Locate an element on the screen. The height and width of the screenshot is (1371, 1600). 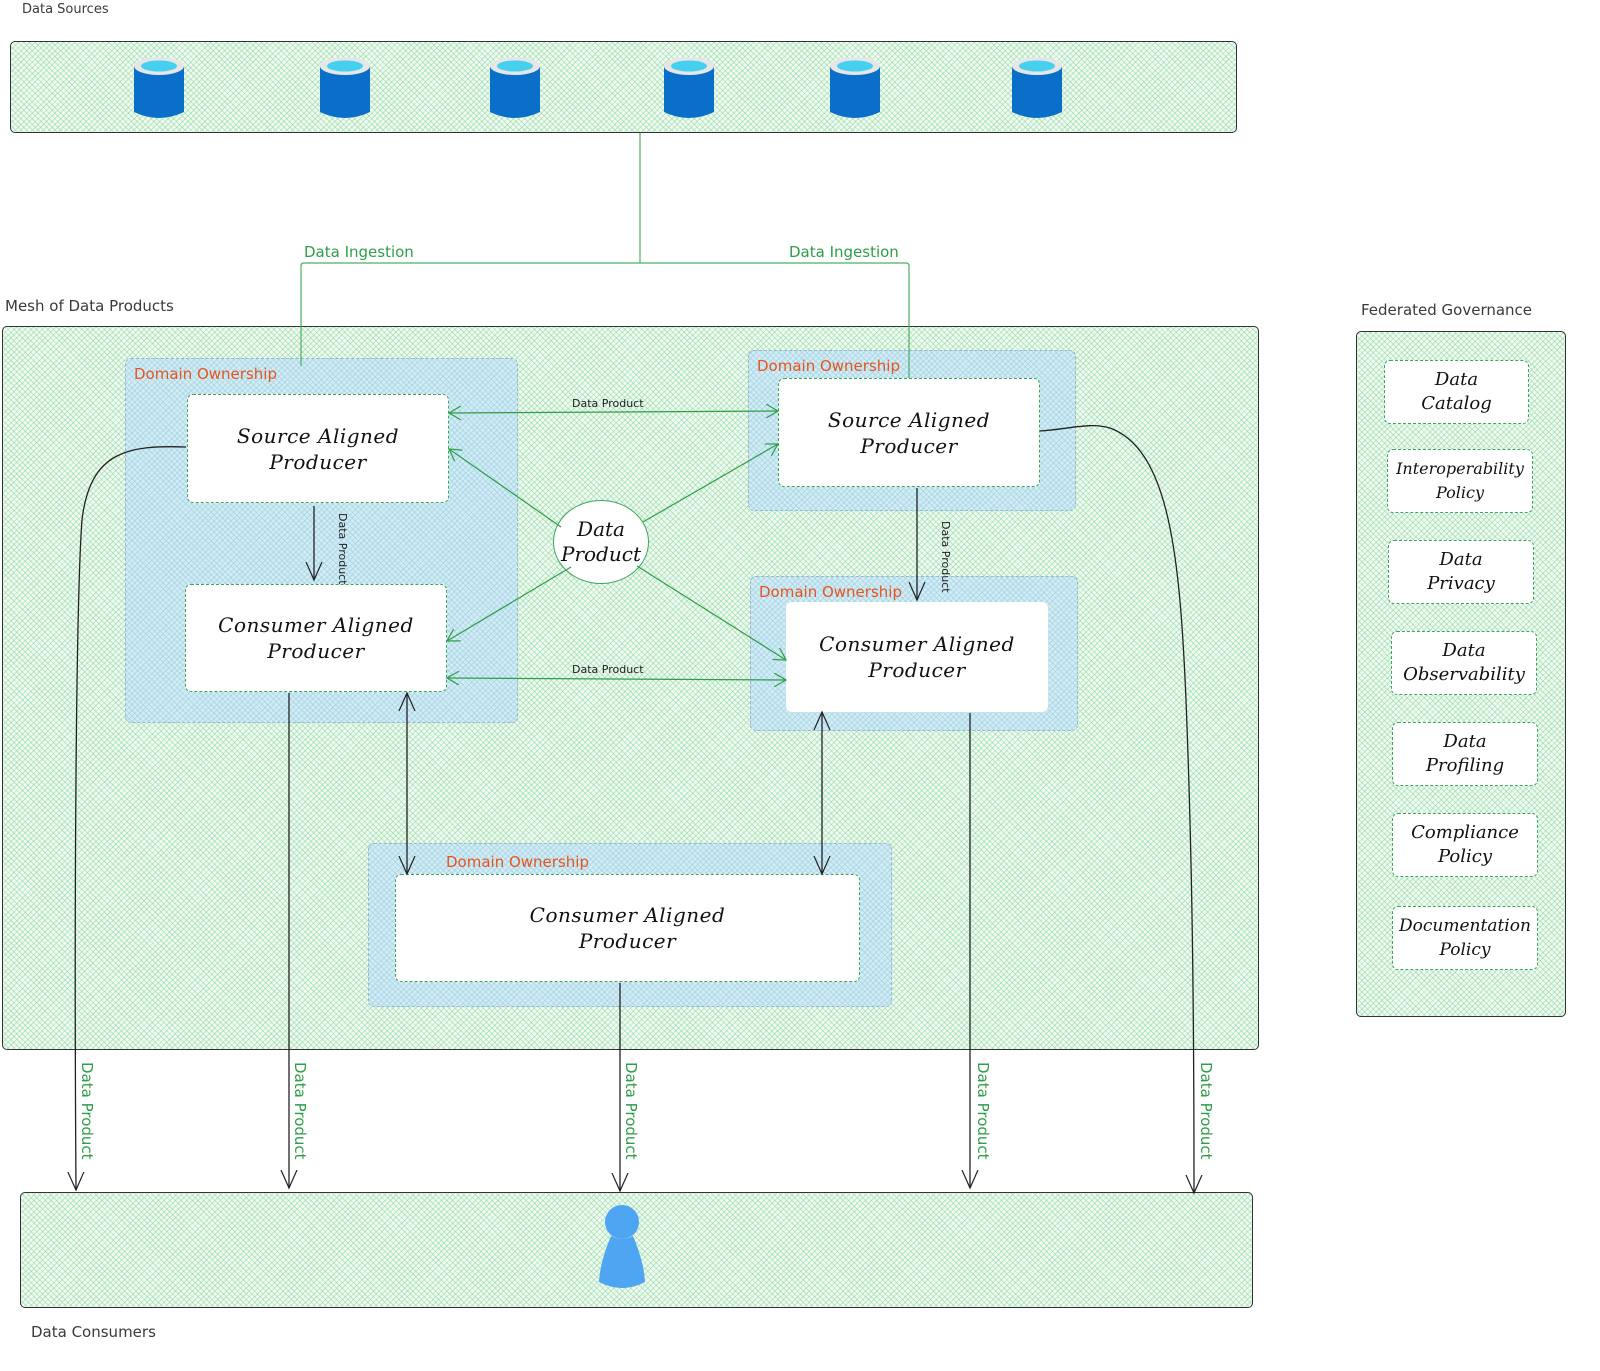
gov-line: Interoperability is located at coordinates (1460, 468).